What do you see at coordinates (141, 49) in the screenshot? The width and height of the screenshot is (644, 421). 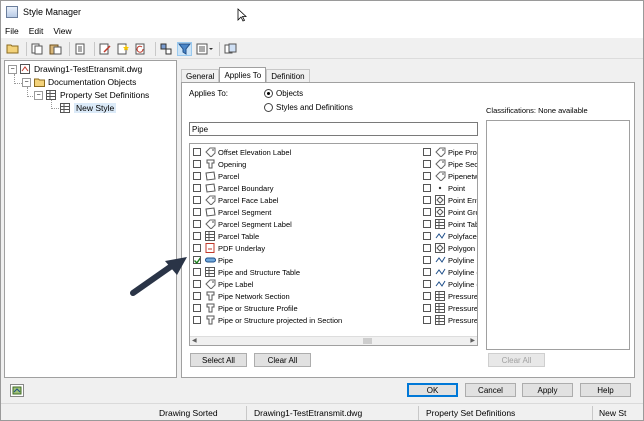 I see `refresh-icon` at bounding box center [141, 49].